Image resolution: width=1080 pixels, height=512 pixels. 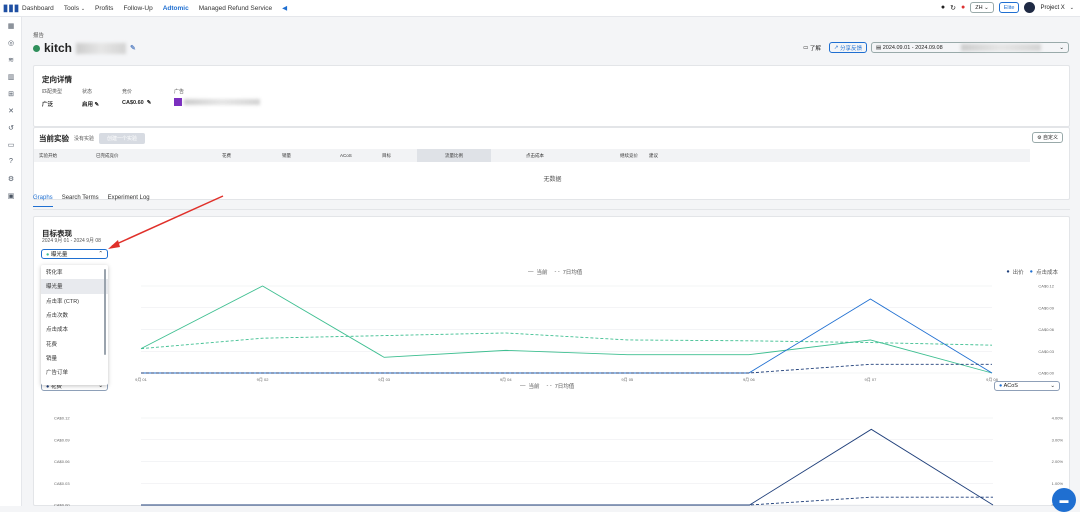 I want to click on menu-item-conversion: 转化率, so click(x=74, y=272).